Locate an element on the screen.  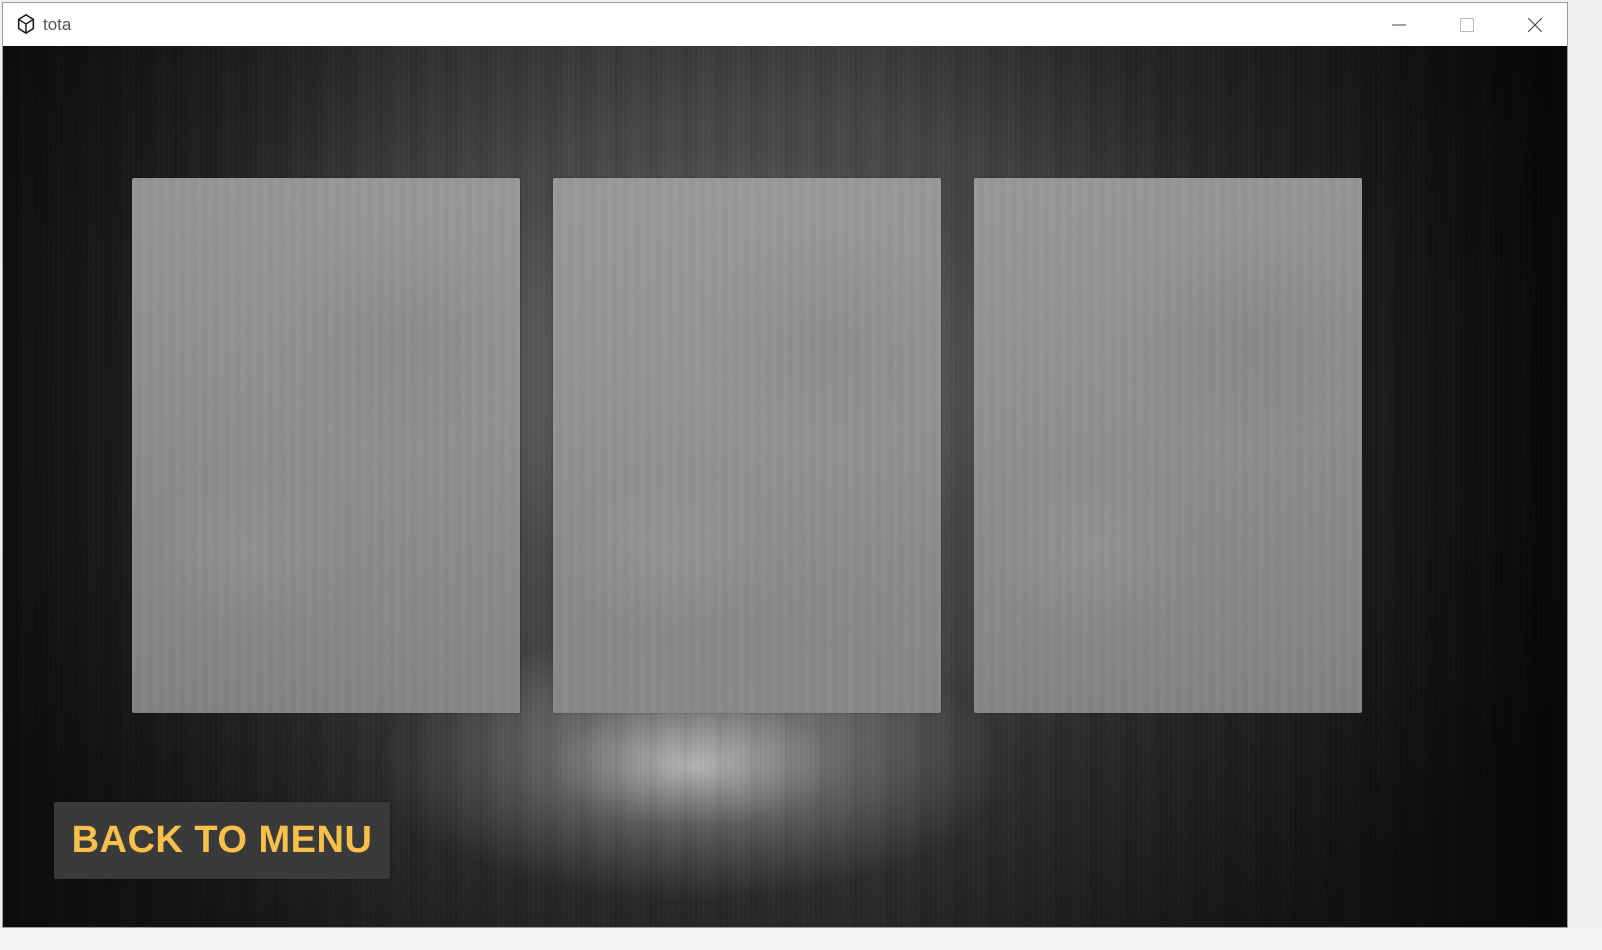
close-button is located at coordinates (1534, 24).